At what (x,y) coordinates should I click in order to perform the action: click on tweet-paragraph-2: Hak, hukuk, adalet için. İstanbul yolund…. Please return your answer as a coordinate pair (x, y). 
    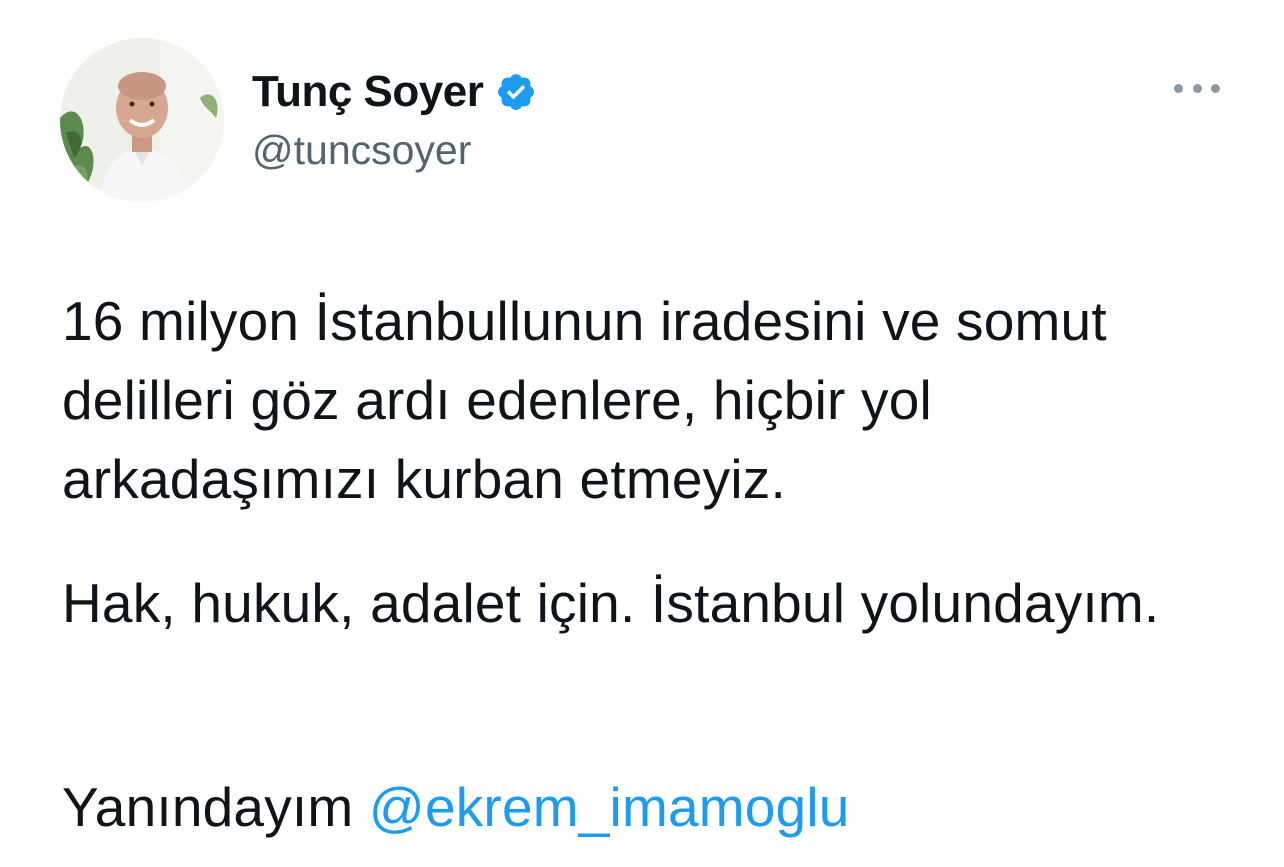
    Looking at the image, I should click on (611, 603).